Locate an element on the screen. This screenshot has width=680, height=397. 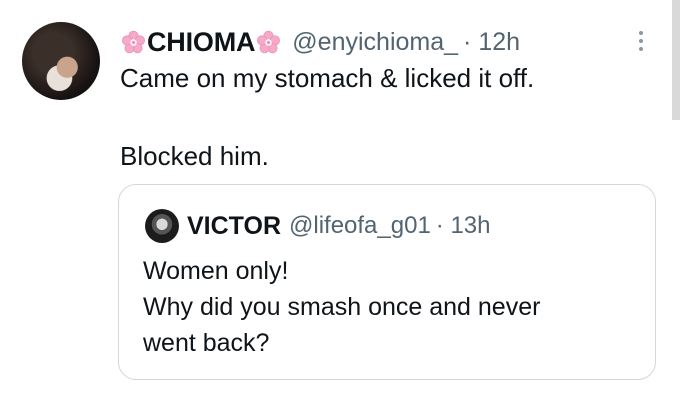
tweet-header: CHIOMA @enyichioma_ · 12h is located at coordinates (320, 42).